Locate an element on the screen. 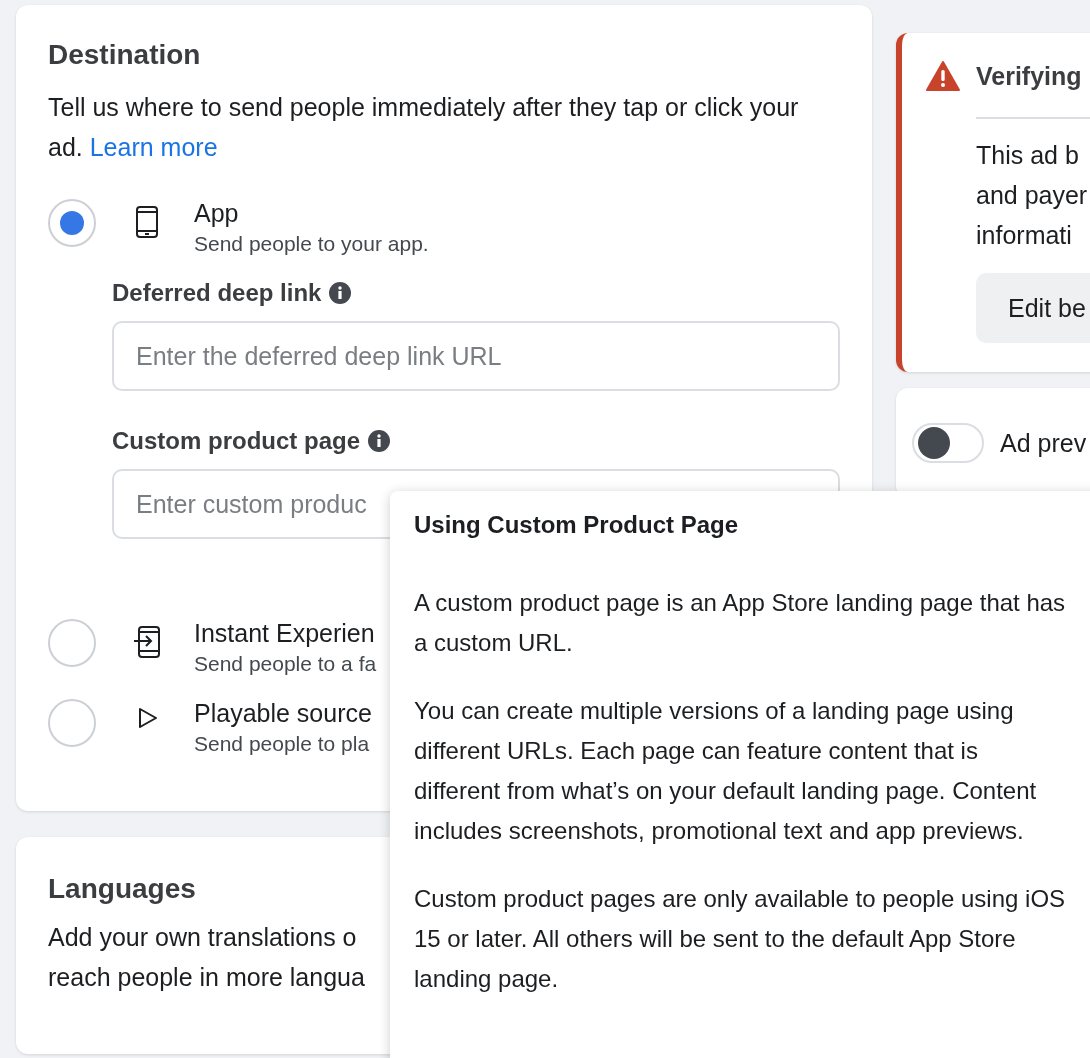 This screenshot has height=1058, width=1090. field-label: Deferred deep link is located at coordinates (217, 293).